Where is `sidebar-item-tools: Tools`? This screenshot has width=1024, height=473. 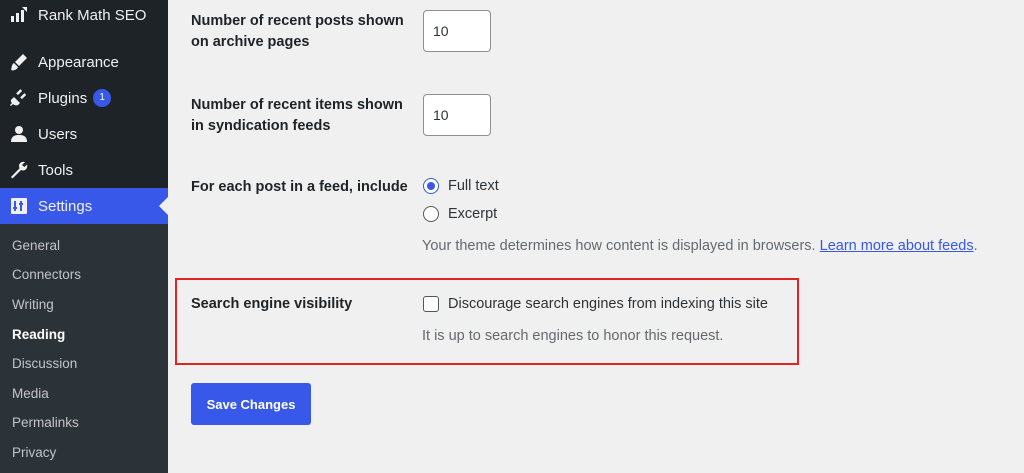
sidebar-item-tools: Tools is located at coordinates (84, 170).